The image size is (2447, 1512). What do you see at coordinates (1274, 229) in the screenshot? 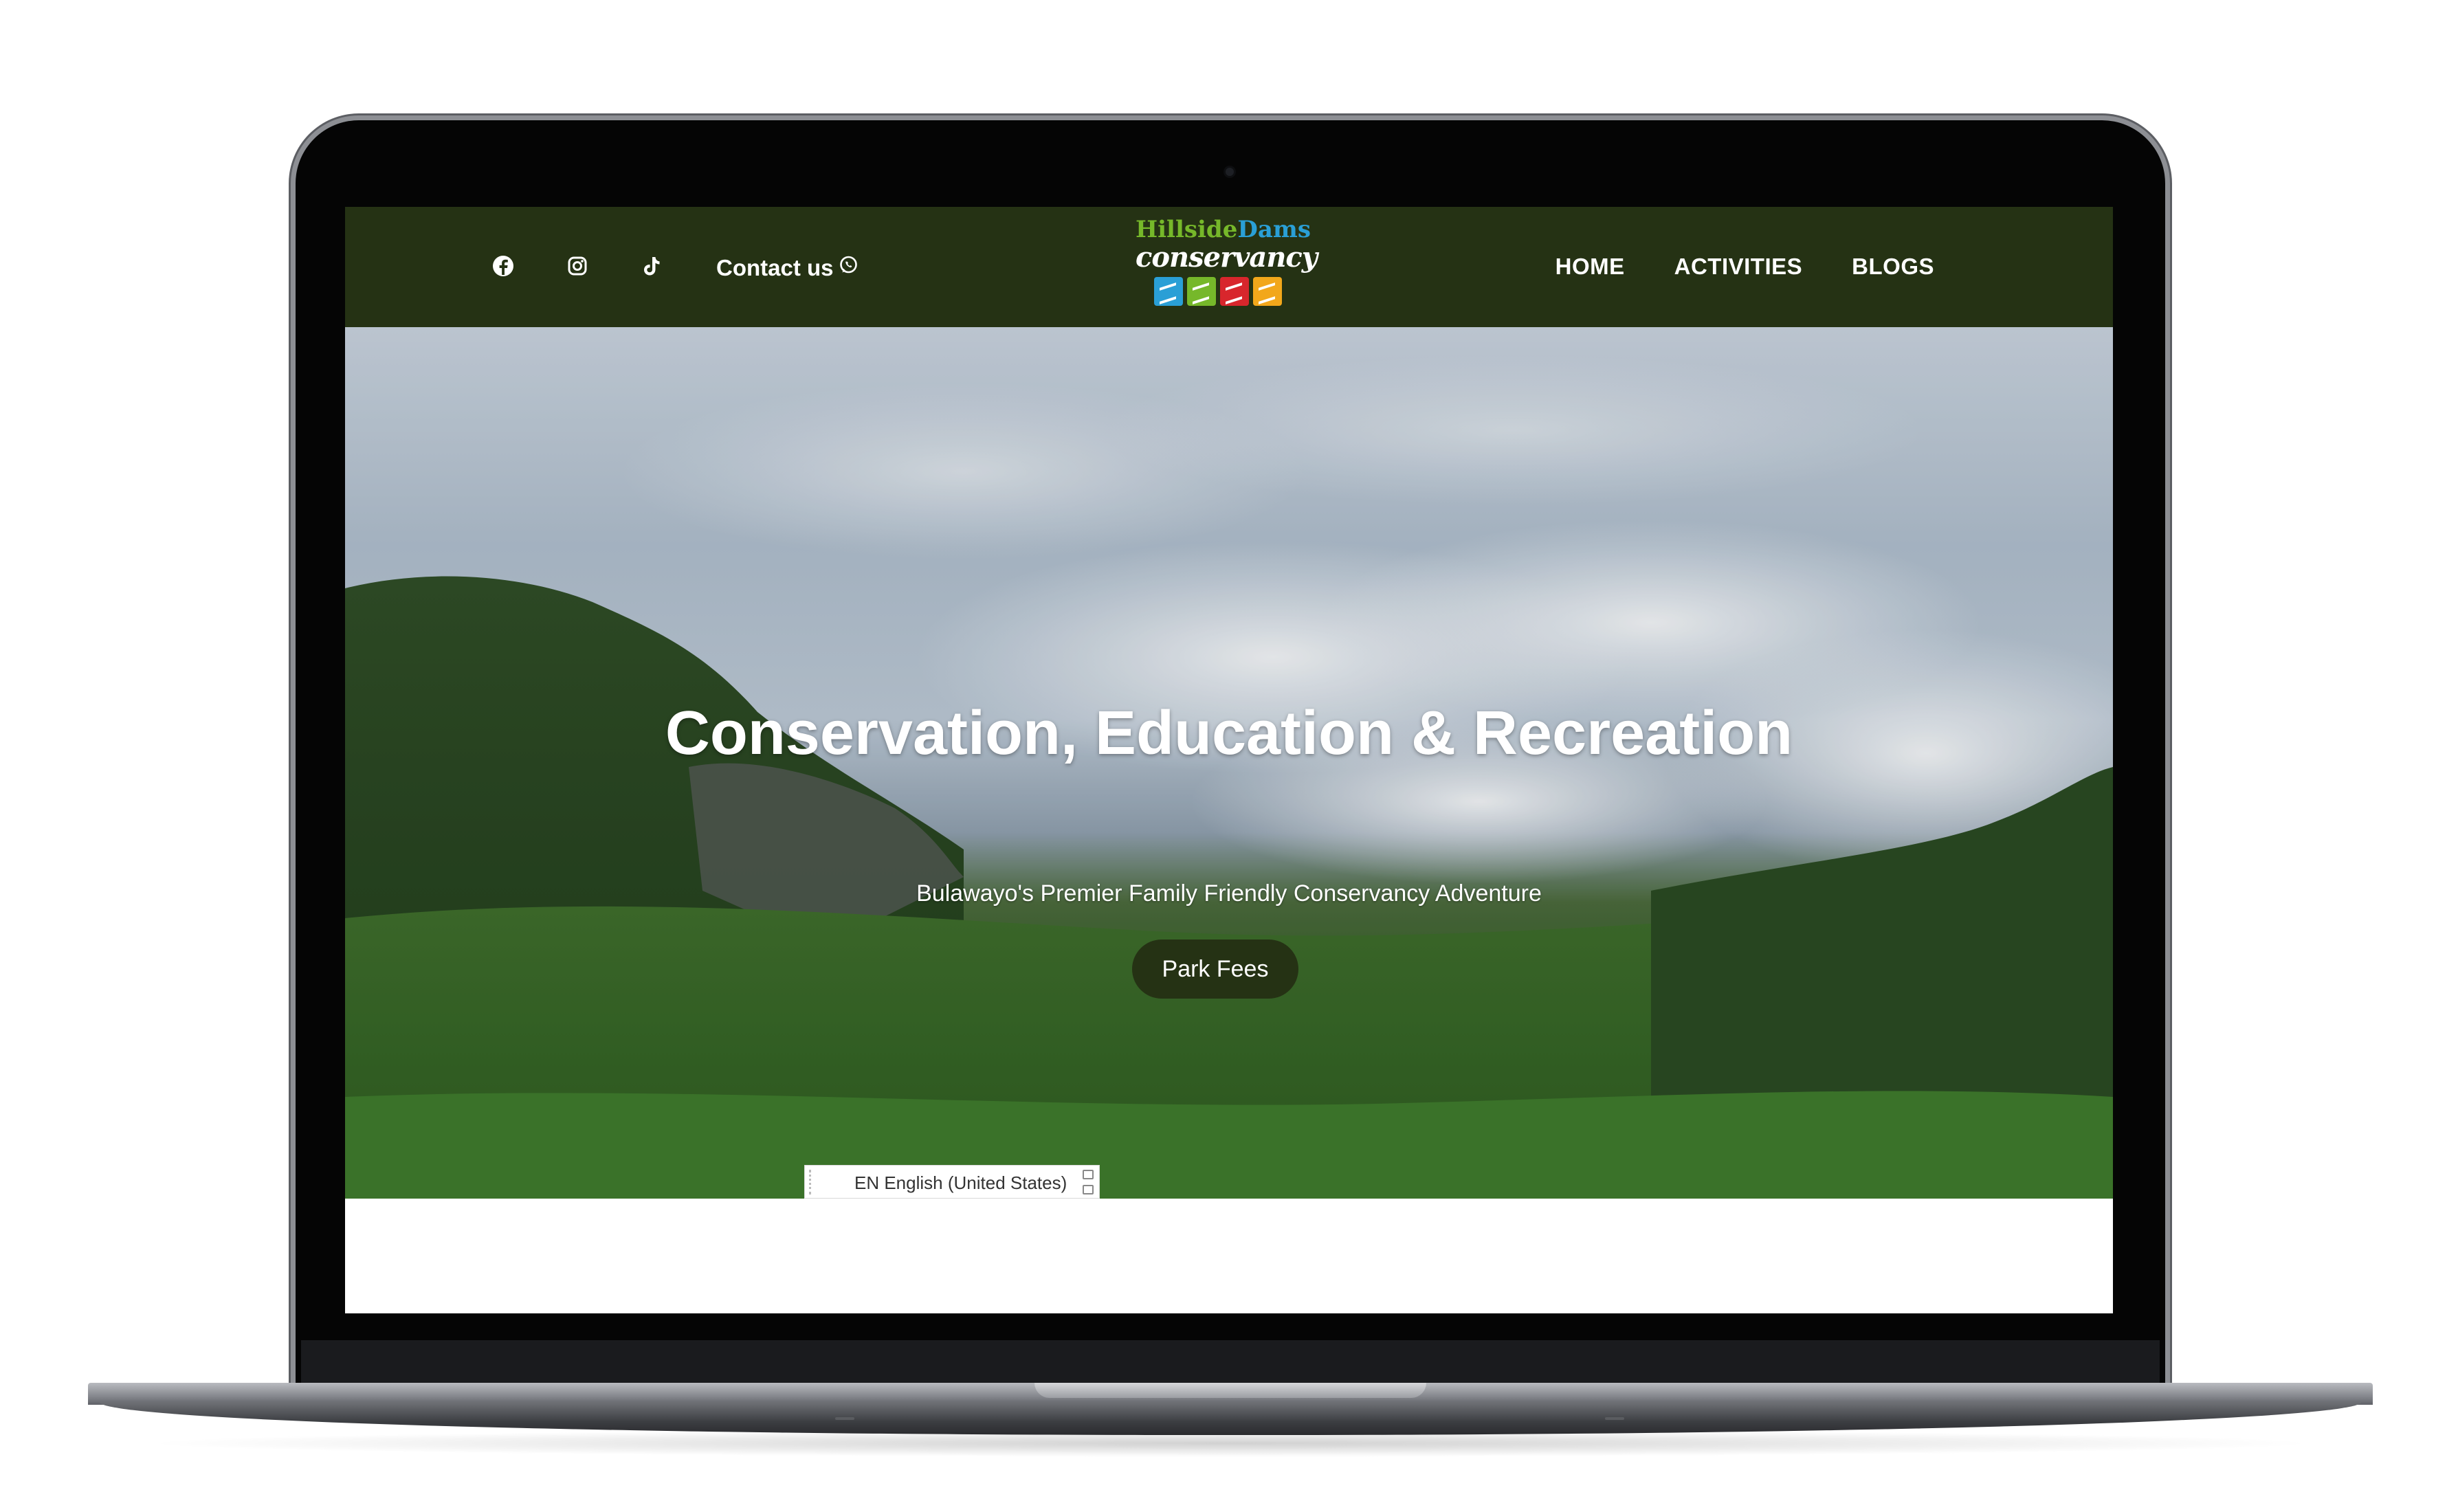
I see `logo-text-dams: Dams` at bounding box center [1274, 229].